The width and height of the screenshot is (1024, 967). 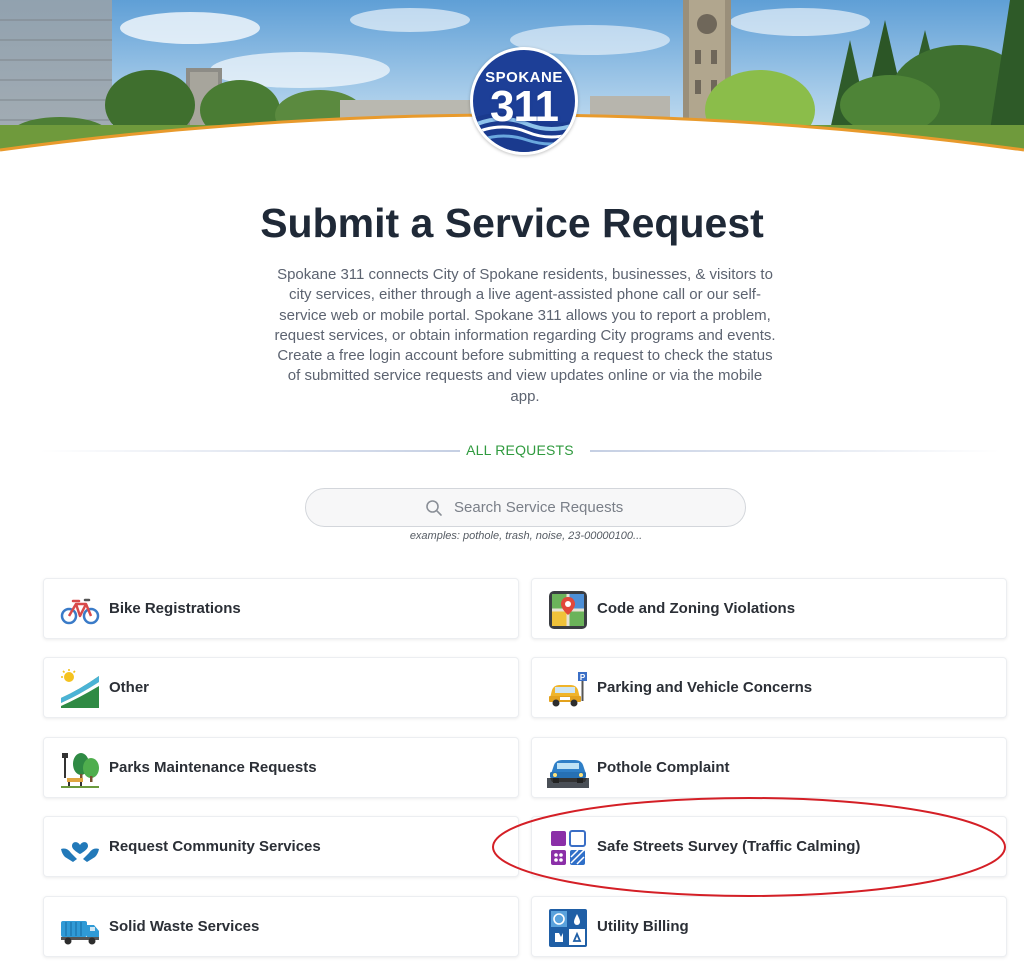 I want to click on section-divider: ALL REQUESTS, so click(x=520, y=451).